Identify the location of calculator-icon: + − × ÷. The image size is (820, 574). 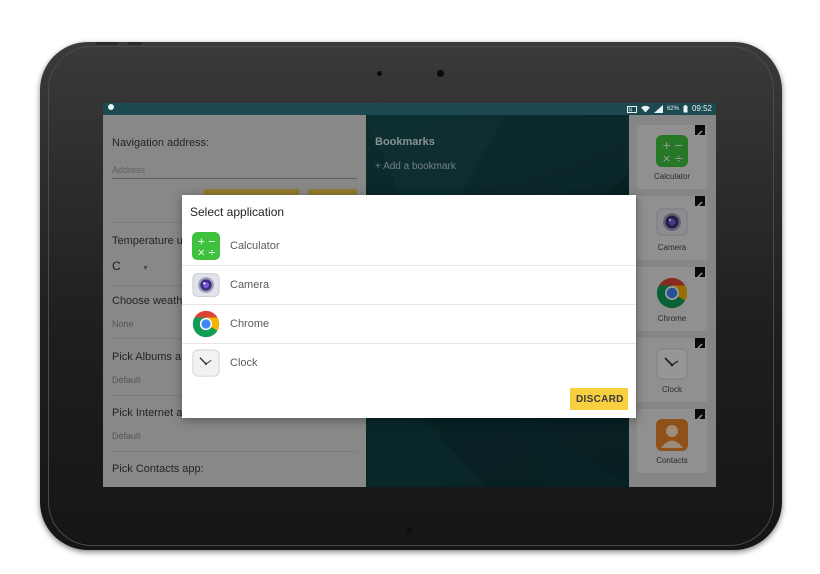
(206, 246).